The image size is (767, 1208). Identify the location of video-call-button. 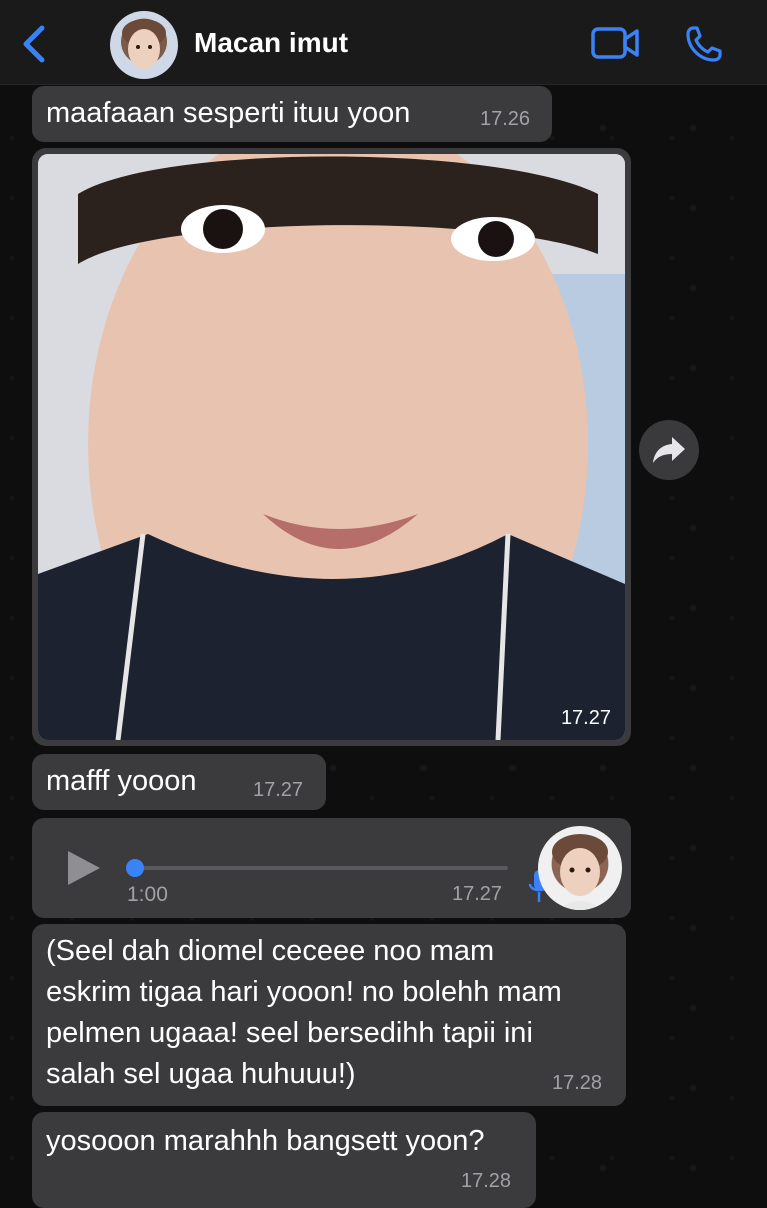
(615, 43).